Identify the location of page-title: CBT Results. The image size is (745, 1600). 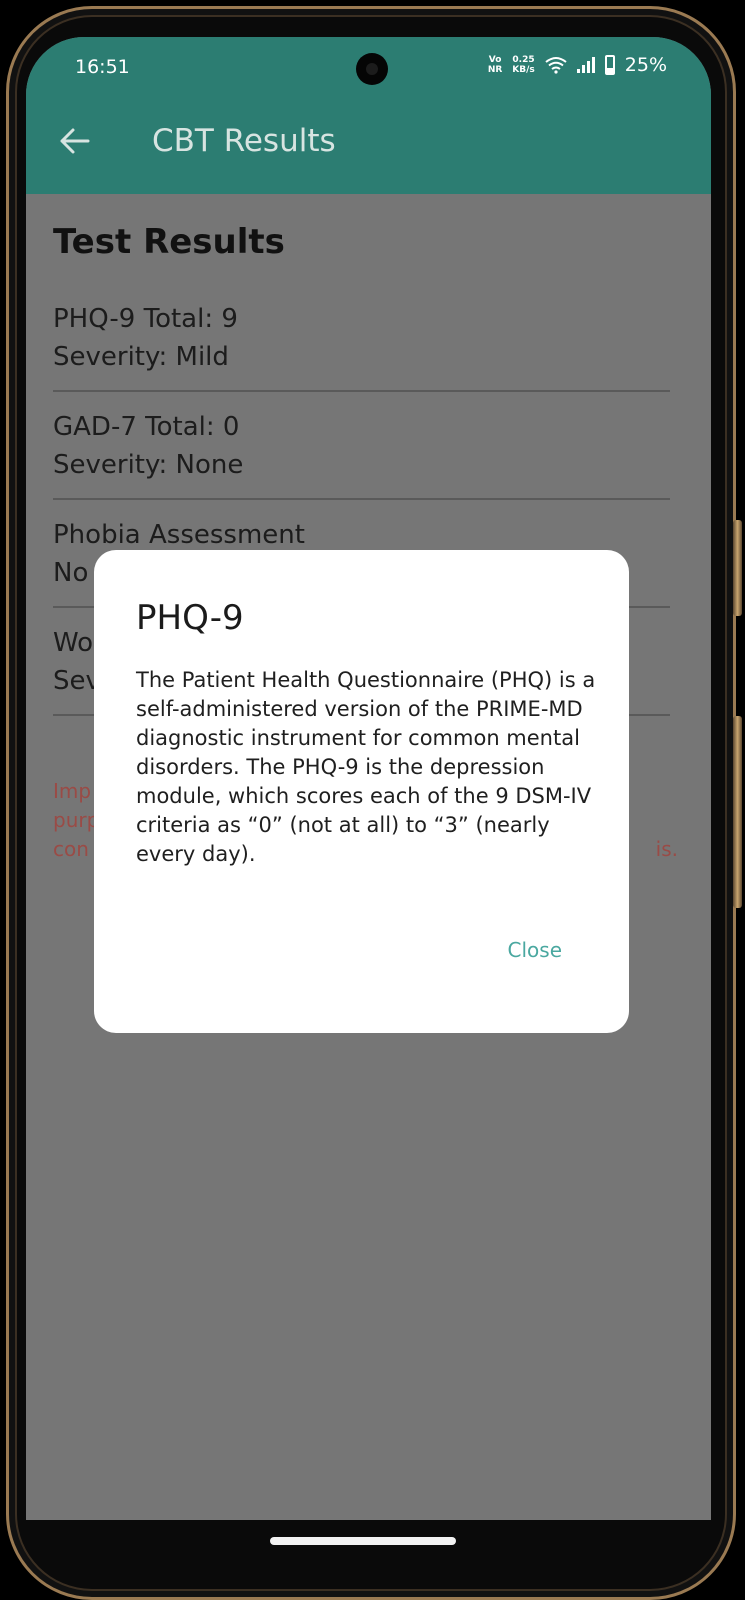
(244, 141).